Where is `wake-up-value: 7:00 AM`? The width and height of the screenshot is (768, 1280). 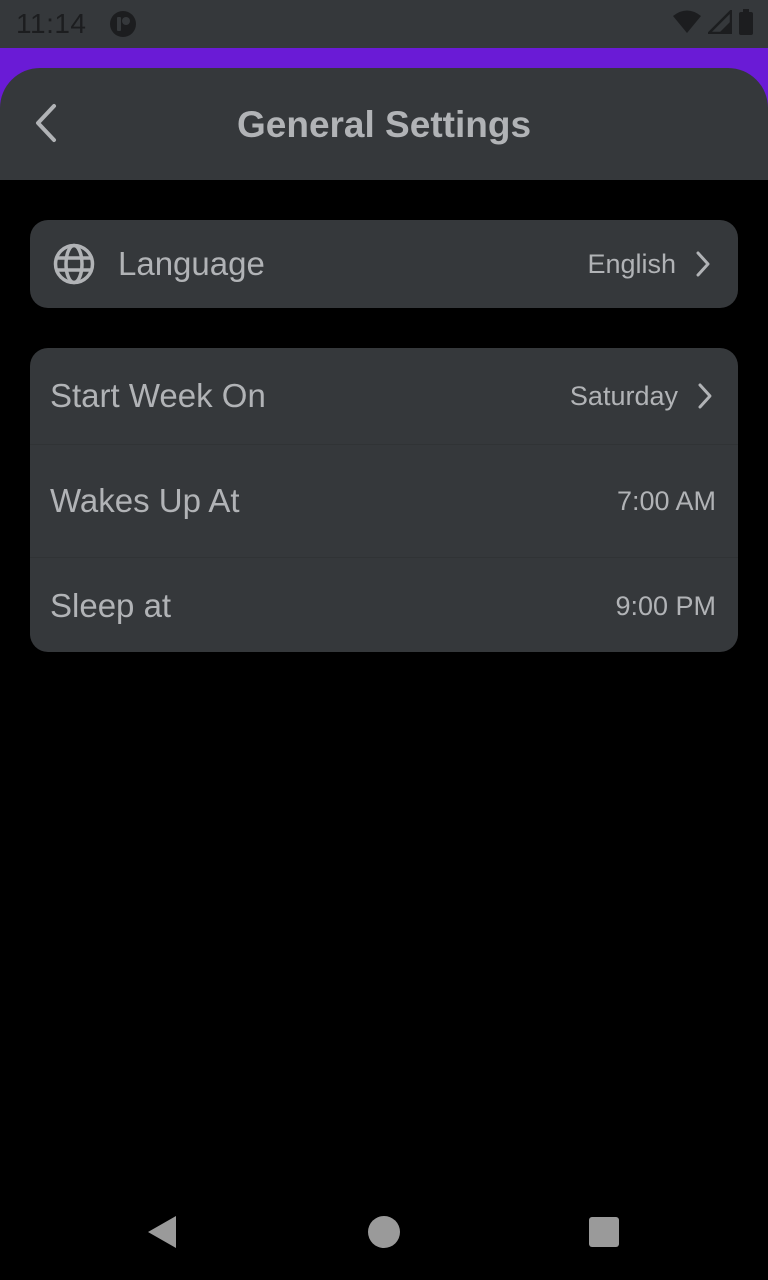 wake-up-value: 7:00 AM is located at coordinates (666, 500).